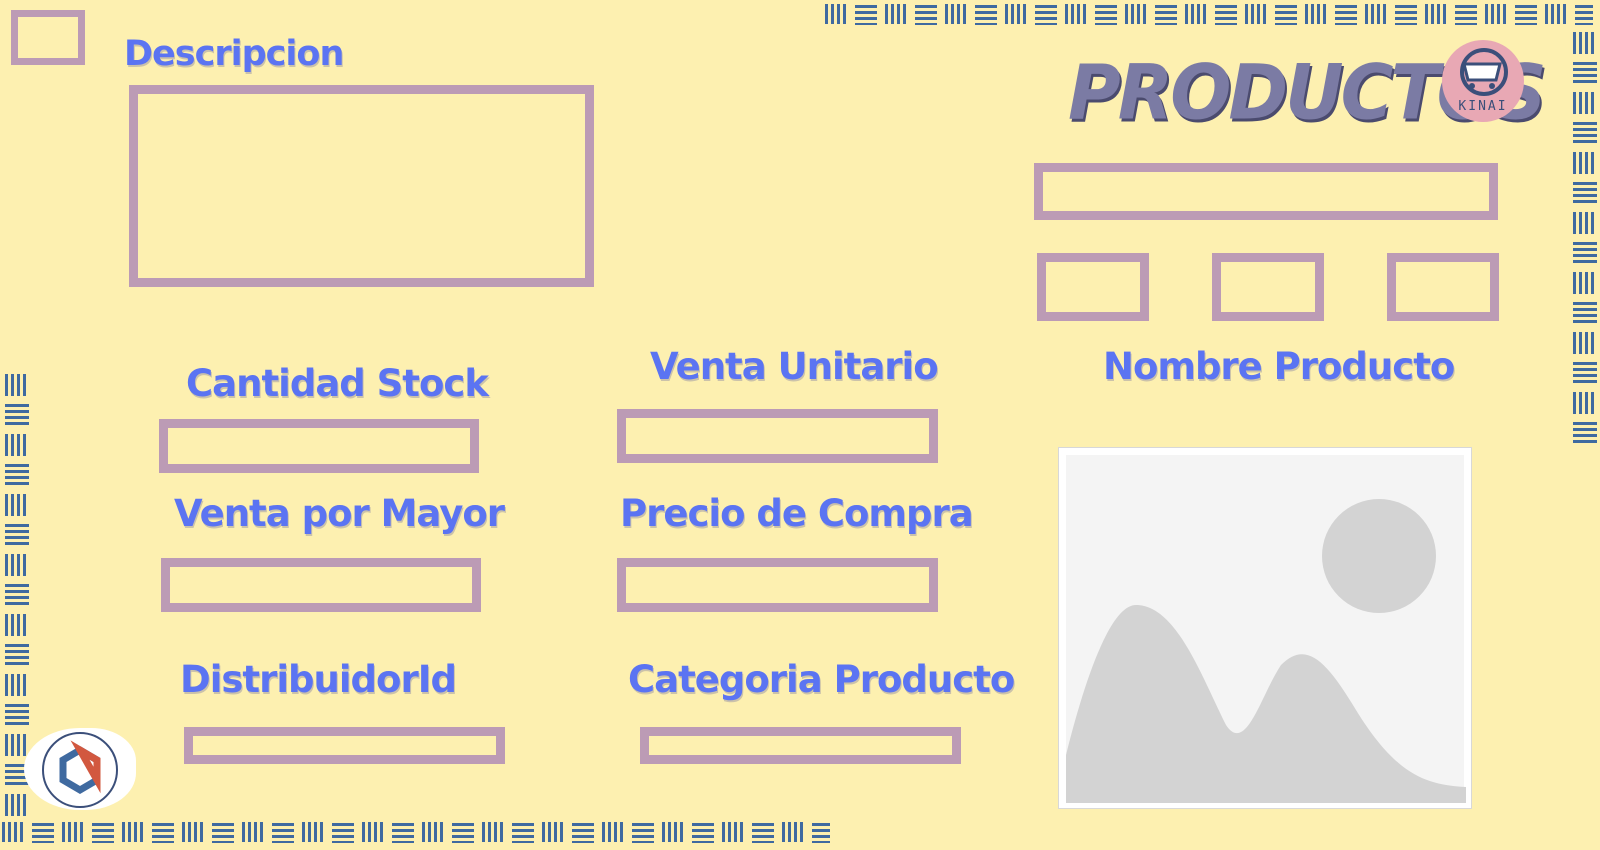 Image resolution: width=1600 pixels, height=850 pixels. I want to click on product-image-frame, so click(1265, 628).